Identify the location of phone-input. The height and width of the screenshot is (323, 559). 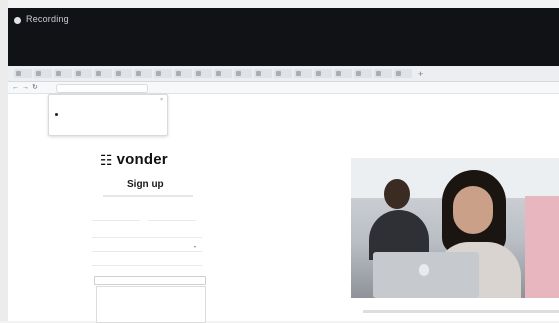
(147, 251).